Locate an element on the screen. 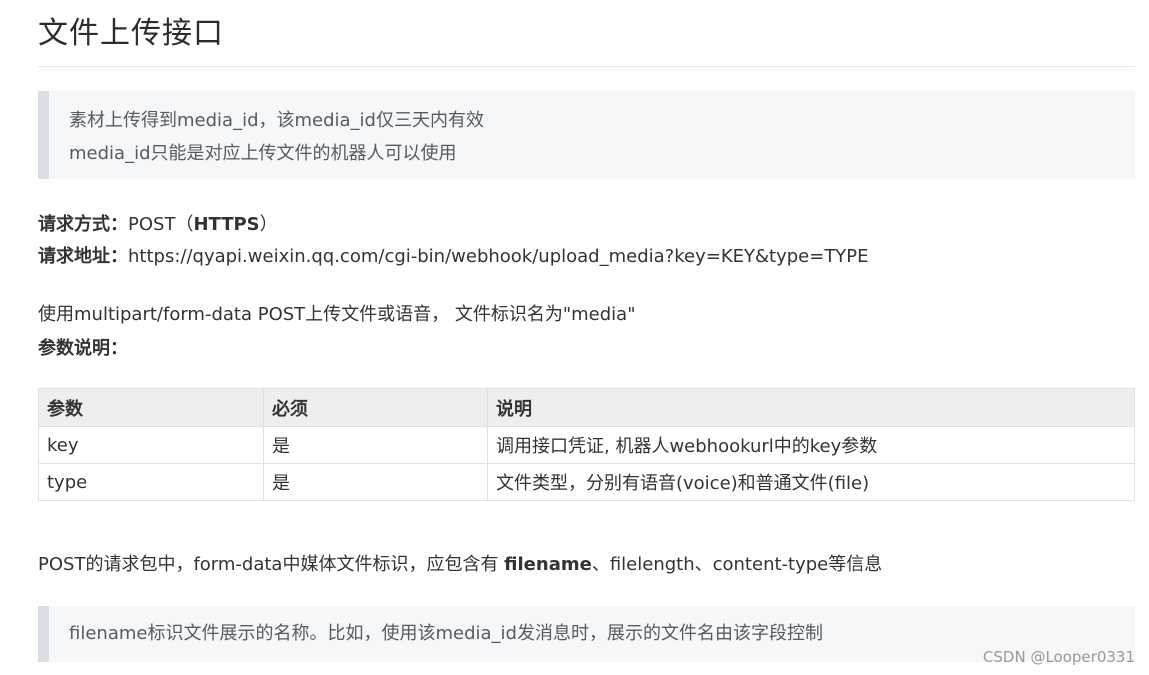  param-name: type is located at coordinates (151, 482).